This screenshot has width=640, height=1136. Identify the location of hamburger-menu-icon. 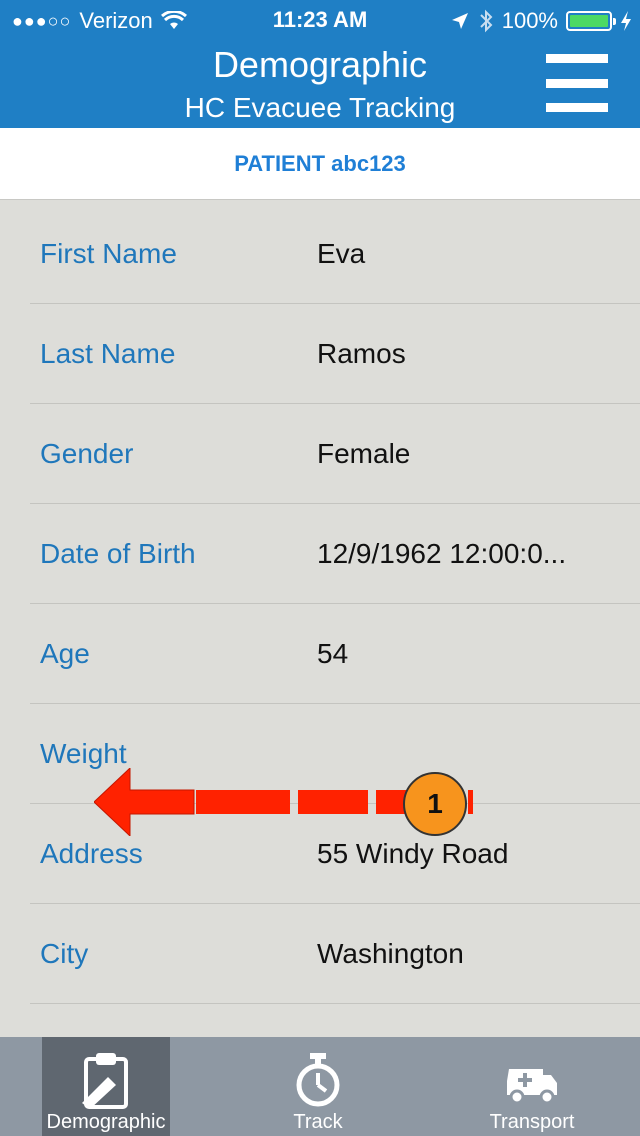
(577, 83).